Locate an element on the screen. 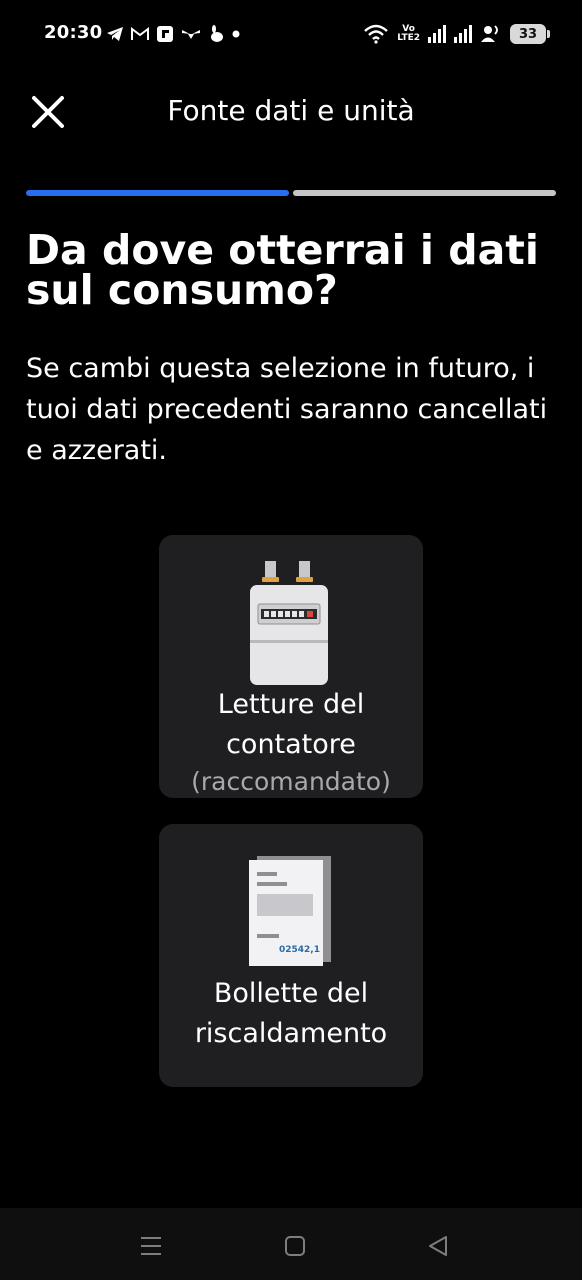 The height and width of the screenshot is (1280, 582). back-icon is located at coordinates (438, 1246).